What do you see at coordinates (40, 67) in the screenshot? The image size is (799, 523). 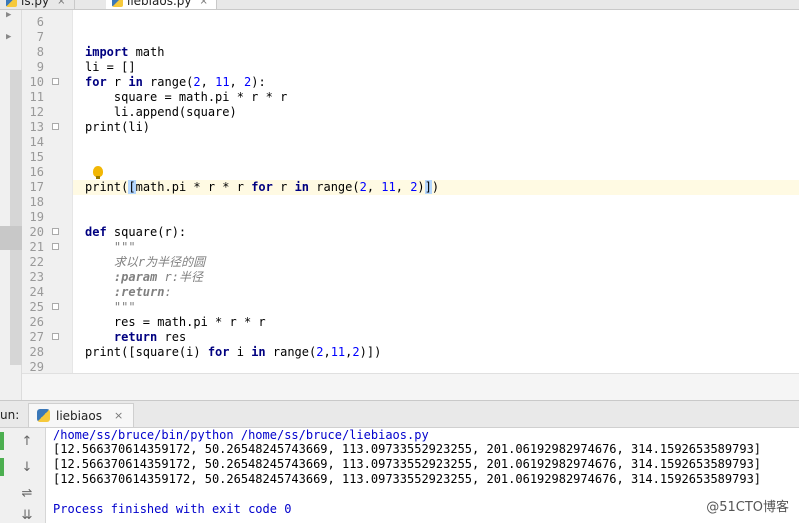 I see `line-number: 9` at bounding box center [40, 67].